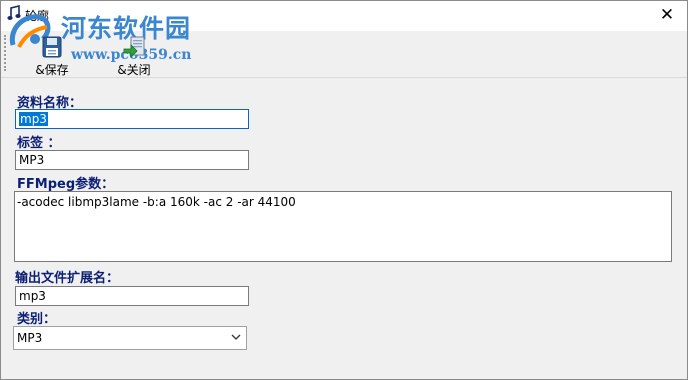 The height and width of the screenshot is (380, 688). What do you see at coordinates (33, 119) in the screenshot?
I see `name-field-value: mp3` at bounding box center [33, 119].